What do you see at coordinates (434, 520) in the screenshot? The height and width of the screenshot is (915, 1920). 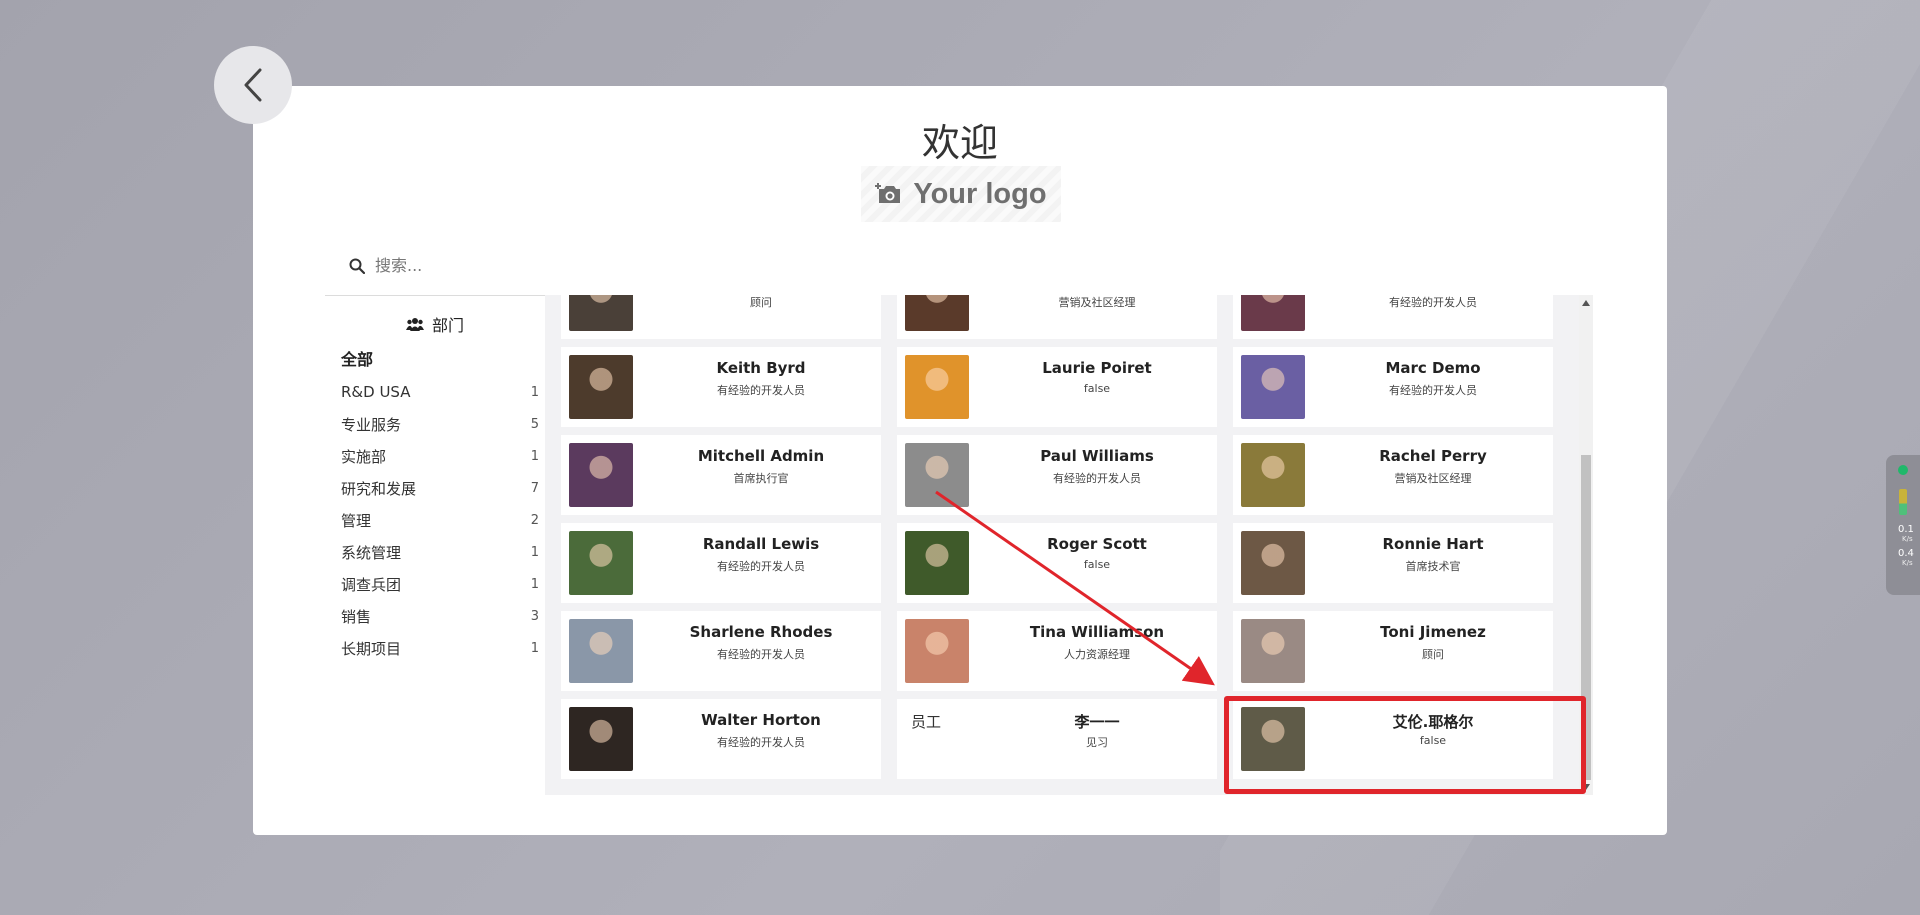 I see `department-item: 管理 2` at bounding box center [434, 520].